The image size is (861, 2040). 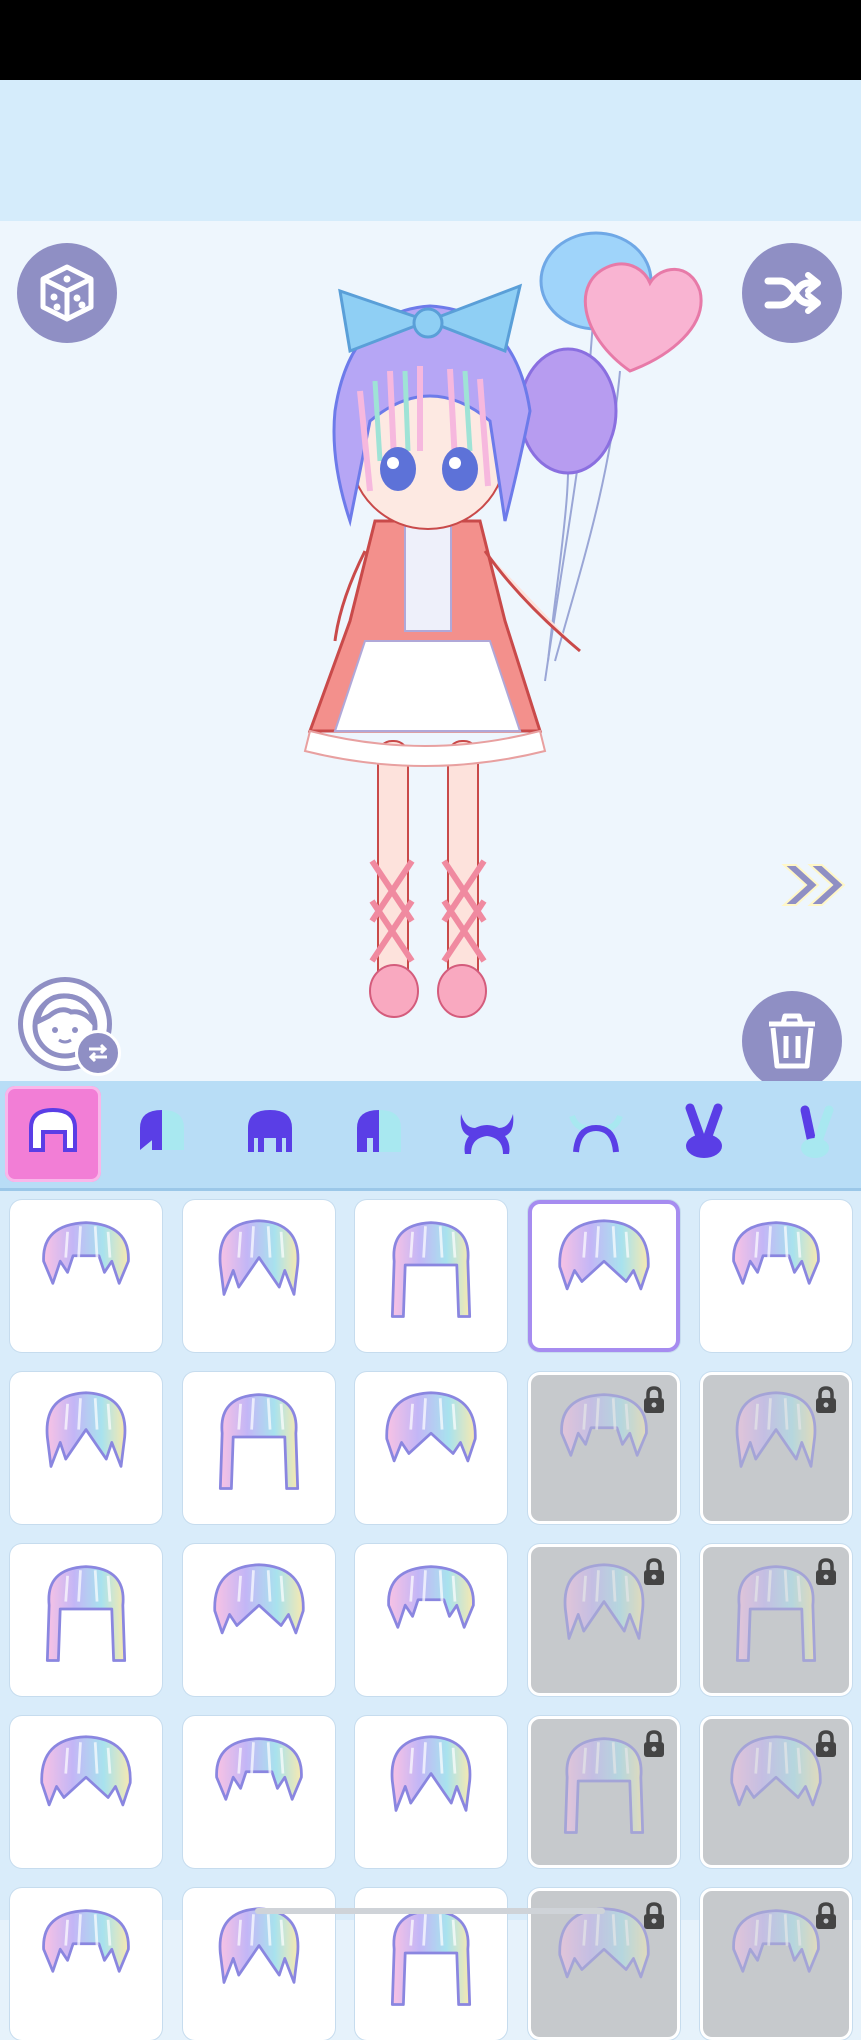 I want to click on horns-icon, so click(x=487, y=1134).